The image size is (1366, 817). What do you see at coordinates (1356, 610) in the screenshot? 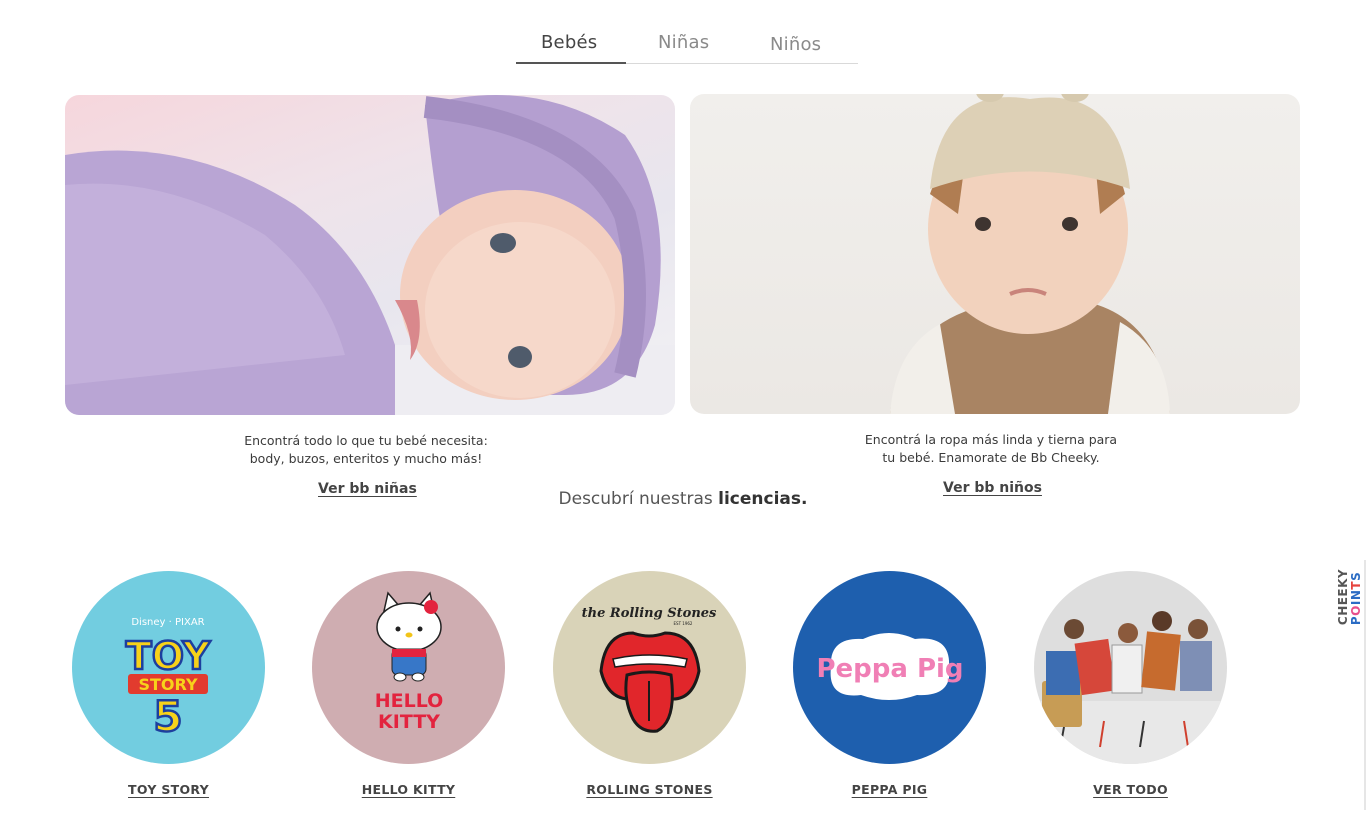
I see `cheeky-points-letter: O` at bounding box center [1356, 610].